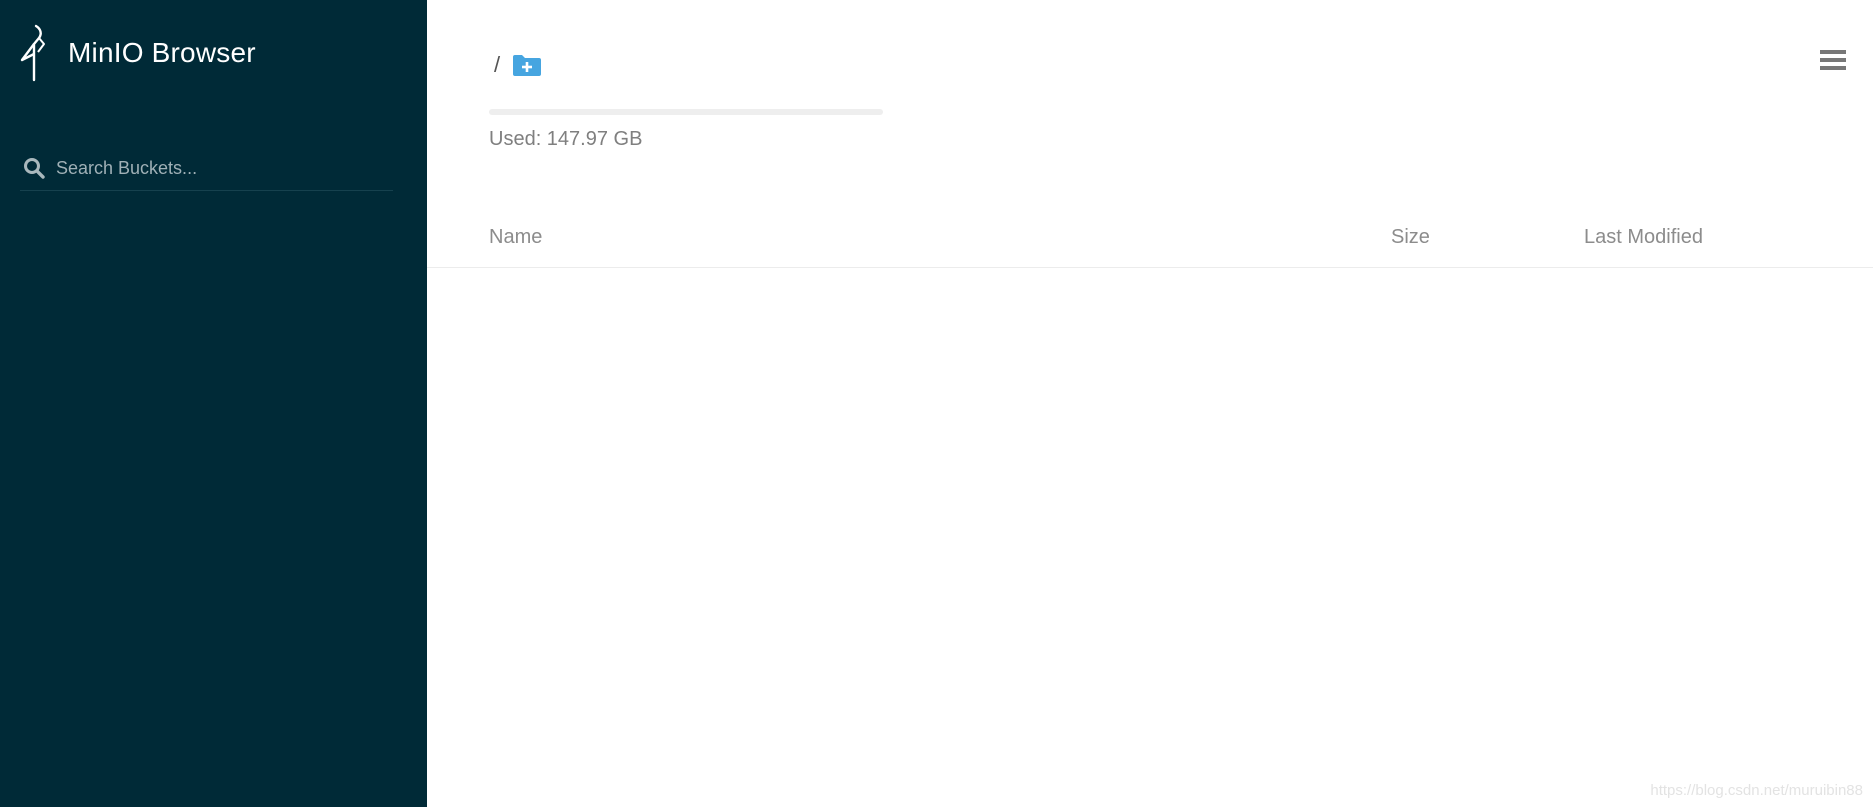 The width and height of the screenshot is (1873, 807). Describe the element at coordinates (162, 52) in the screenshot. I see `app-title: MinIO Browser` at that location.